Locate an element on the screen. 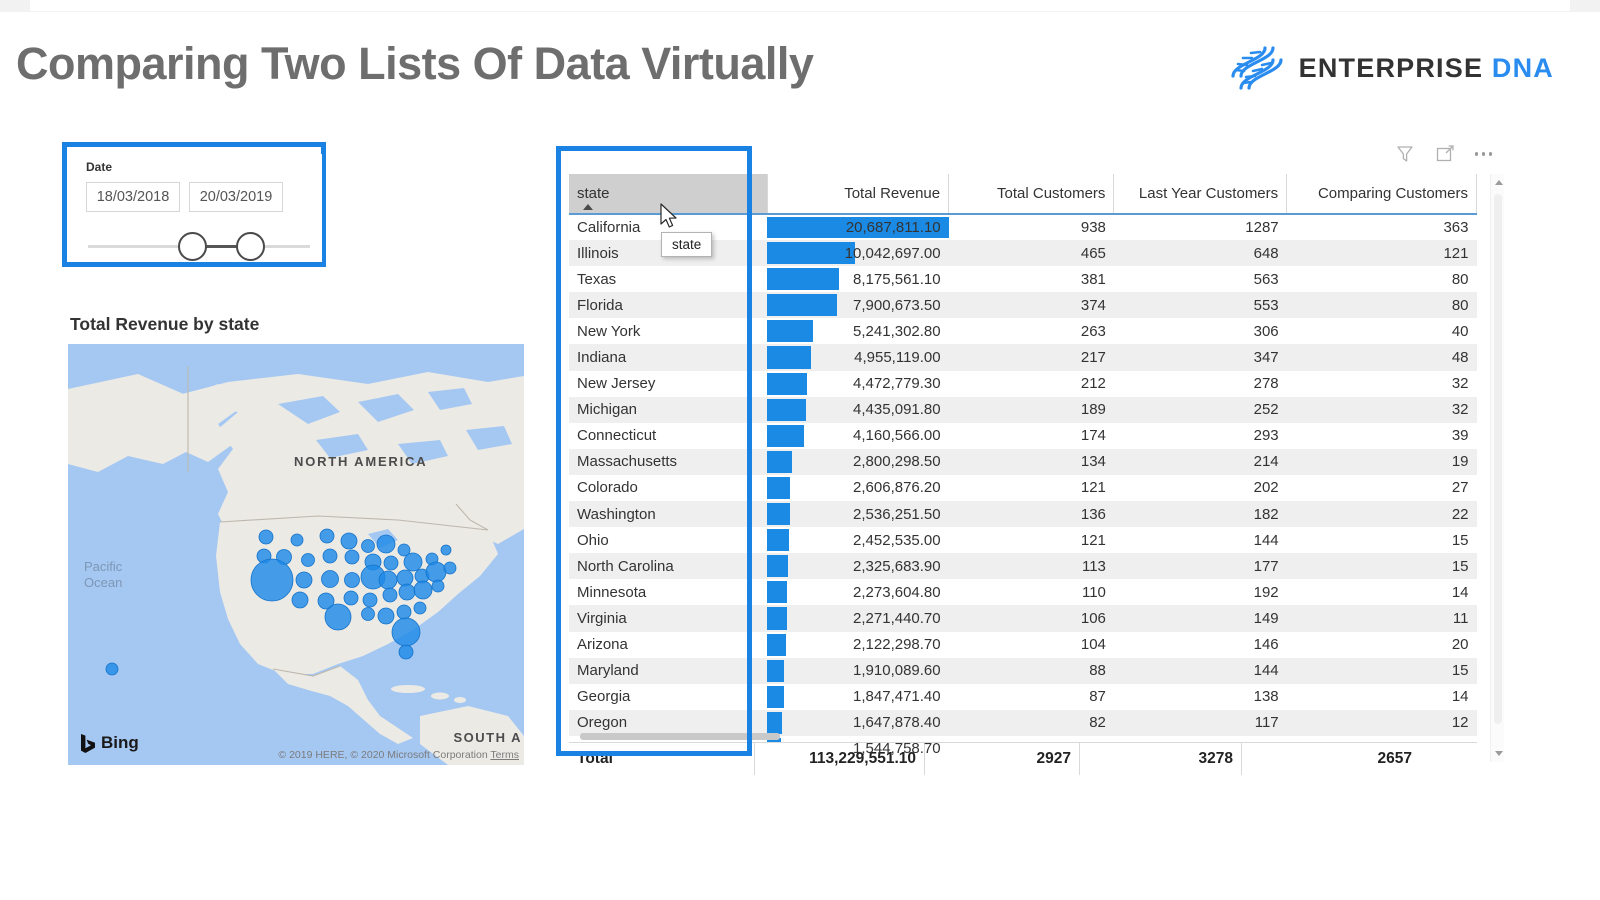 This screenshot has width=1600, height=900. cell-last-year-customers: 553 is located at coordinates (1200, 305).